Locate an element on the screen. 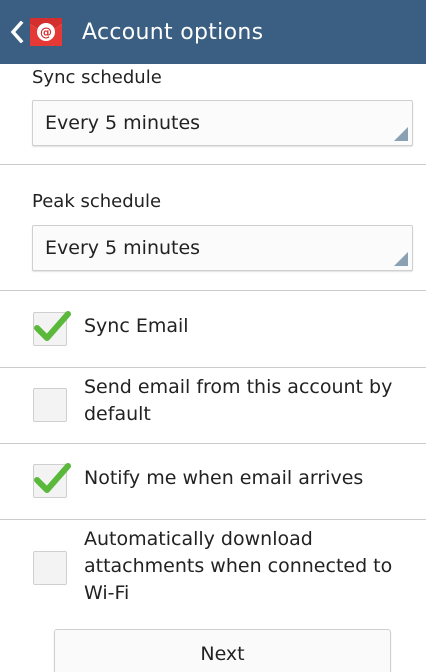  sync-email-checkbox is located at coordinates (52, 328).